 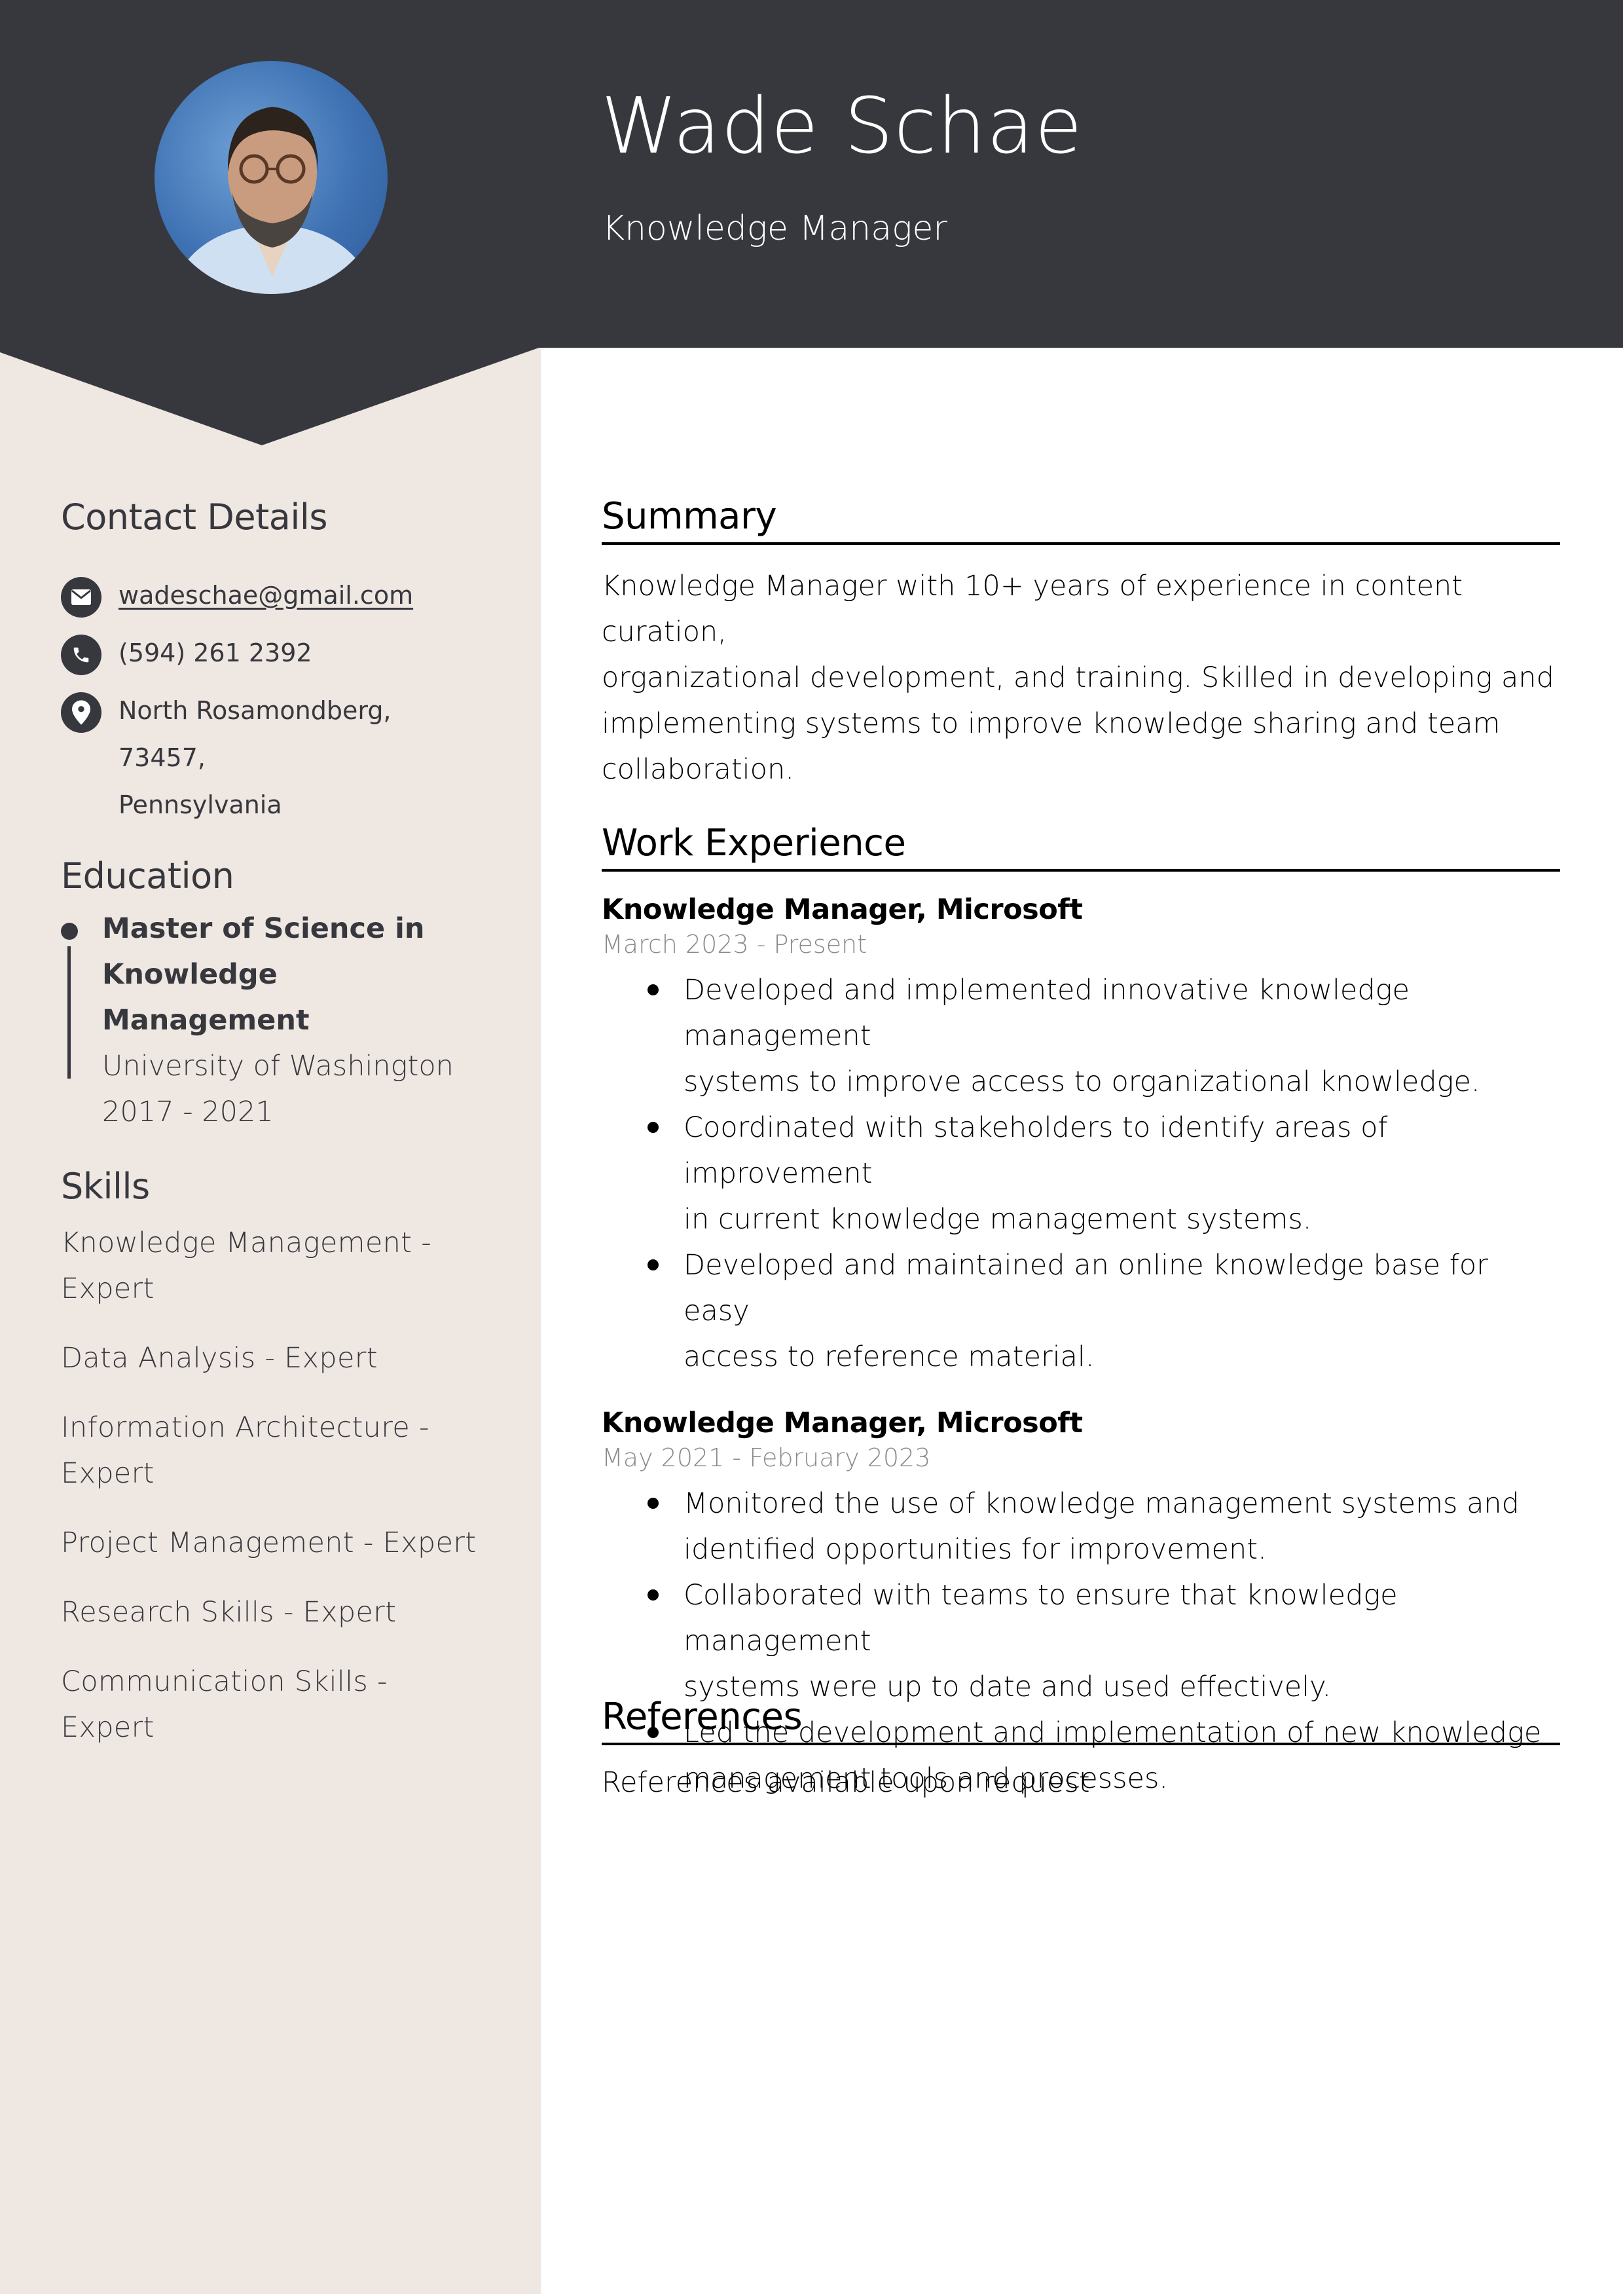 I want to click on contact-address: North Rosamondberg, 73457, Pennsylvania, so click(x=270, y=760).